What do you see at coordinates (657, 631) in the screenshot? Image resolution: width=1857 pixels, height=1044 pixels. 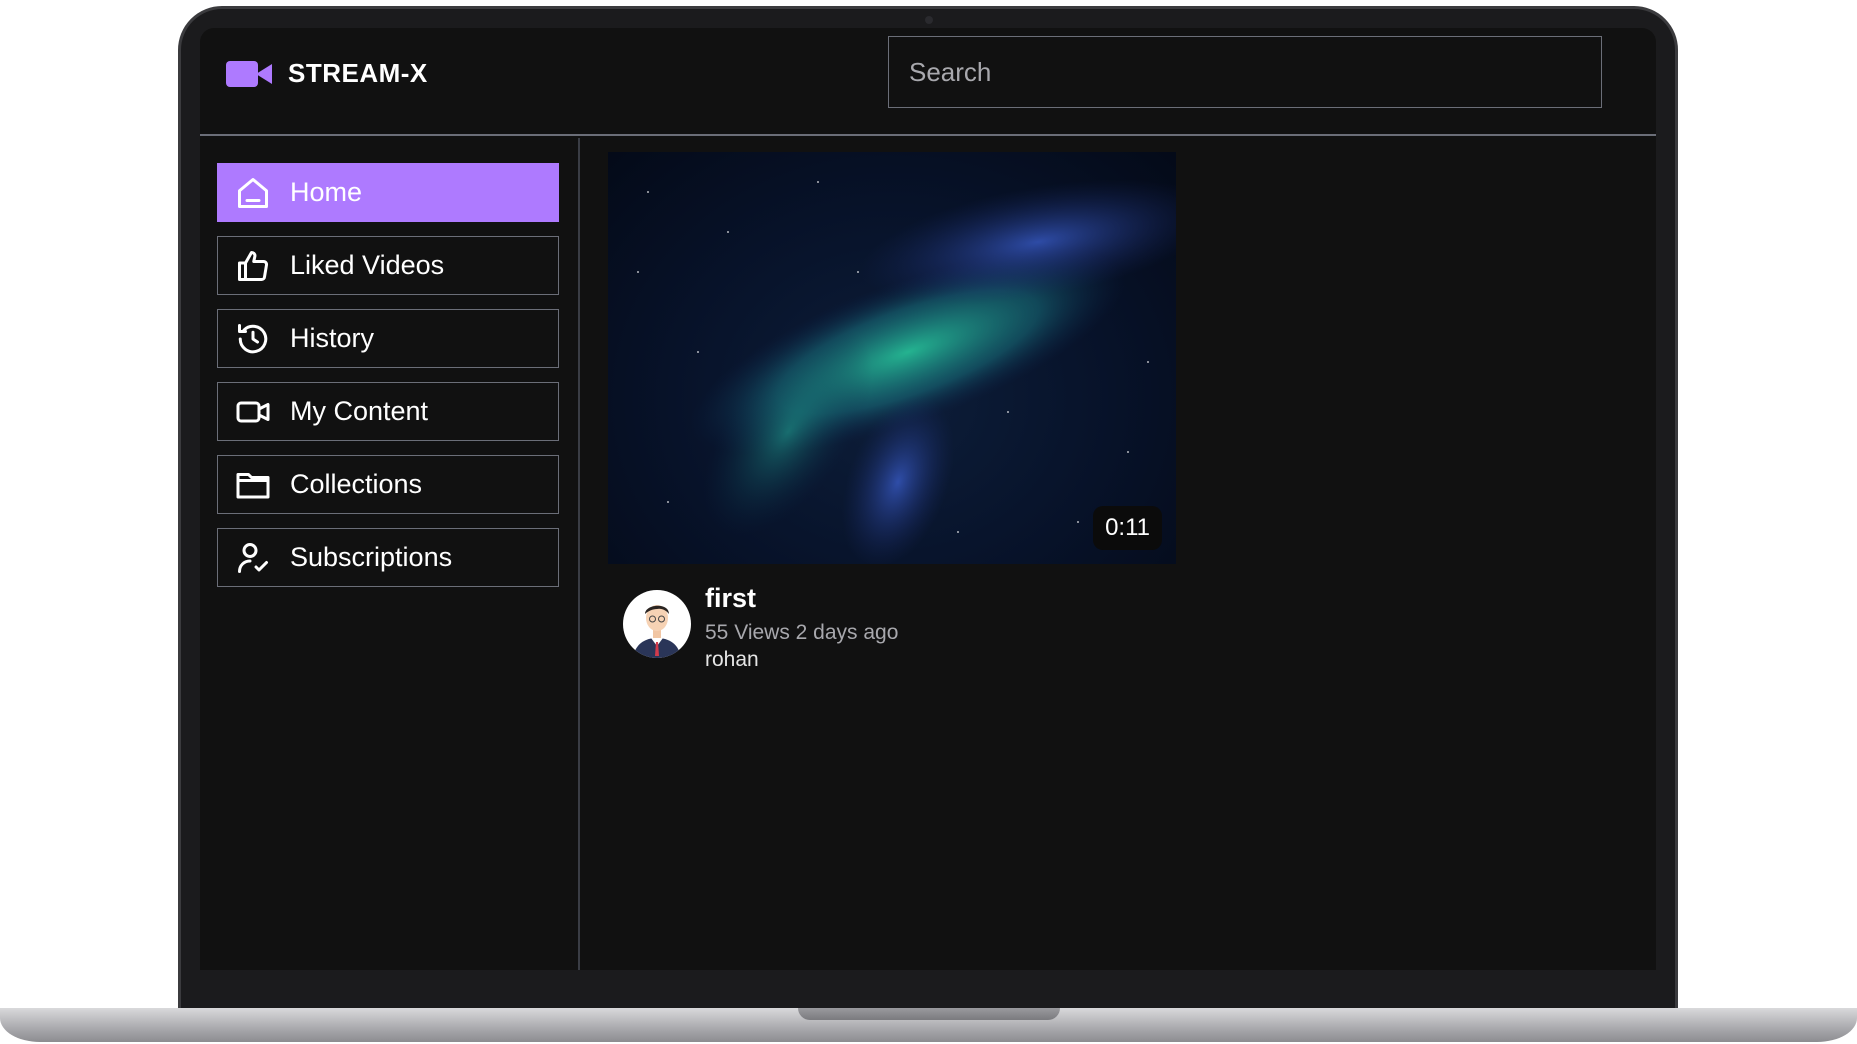 I see `user-avatar-image` at bounding box center [657, 631].